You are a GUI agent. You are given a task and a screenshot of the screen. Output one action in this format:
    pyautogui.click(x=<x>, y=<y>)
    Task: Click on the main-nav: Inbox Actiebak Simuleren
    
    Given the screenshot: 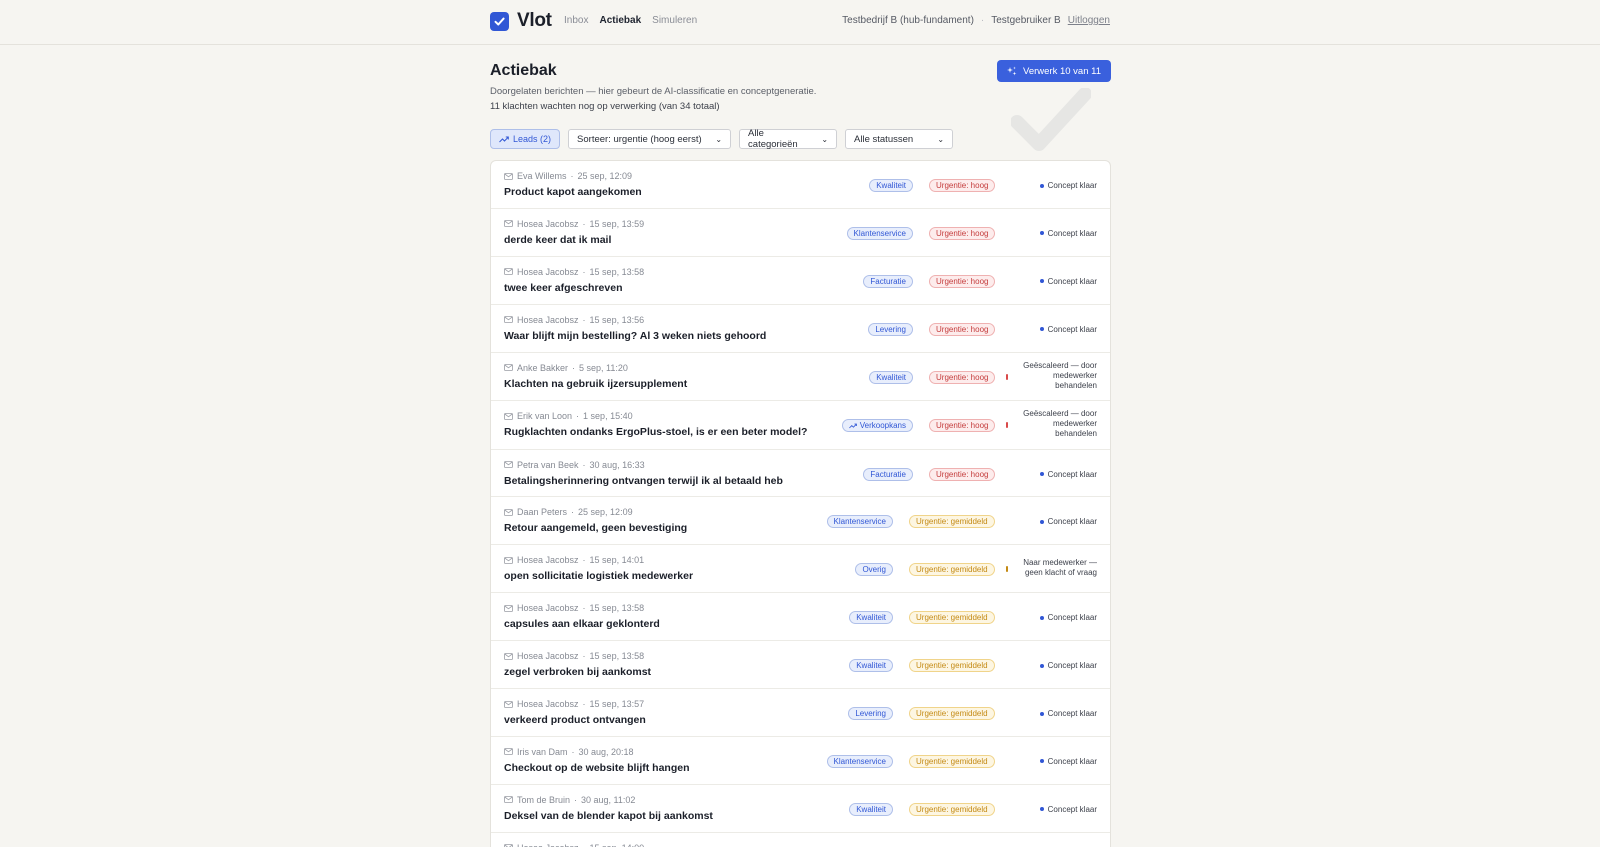 What is the action you would take?
    pyautogui.click(x=630, y=20)
    